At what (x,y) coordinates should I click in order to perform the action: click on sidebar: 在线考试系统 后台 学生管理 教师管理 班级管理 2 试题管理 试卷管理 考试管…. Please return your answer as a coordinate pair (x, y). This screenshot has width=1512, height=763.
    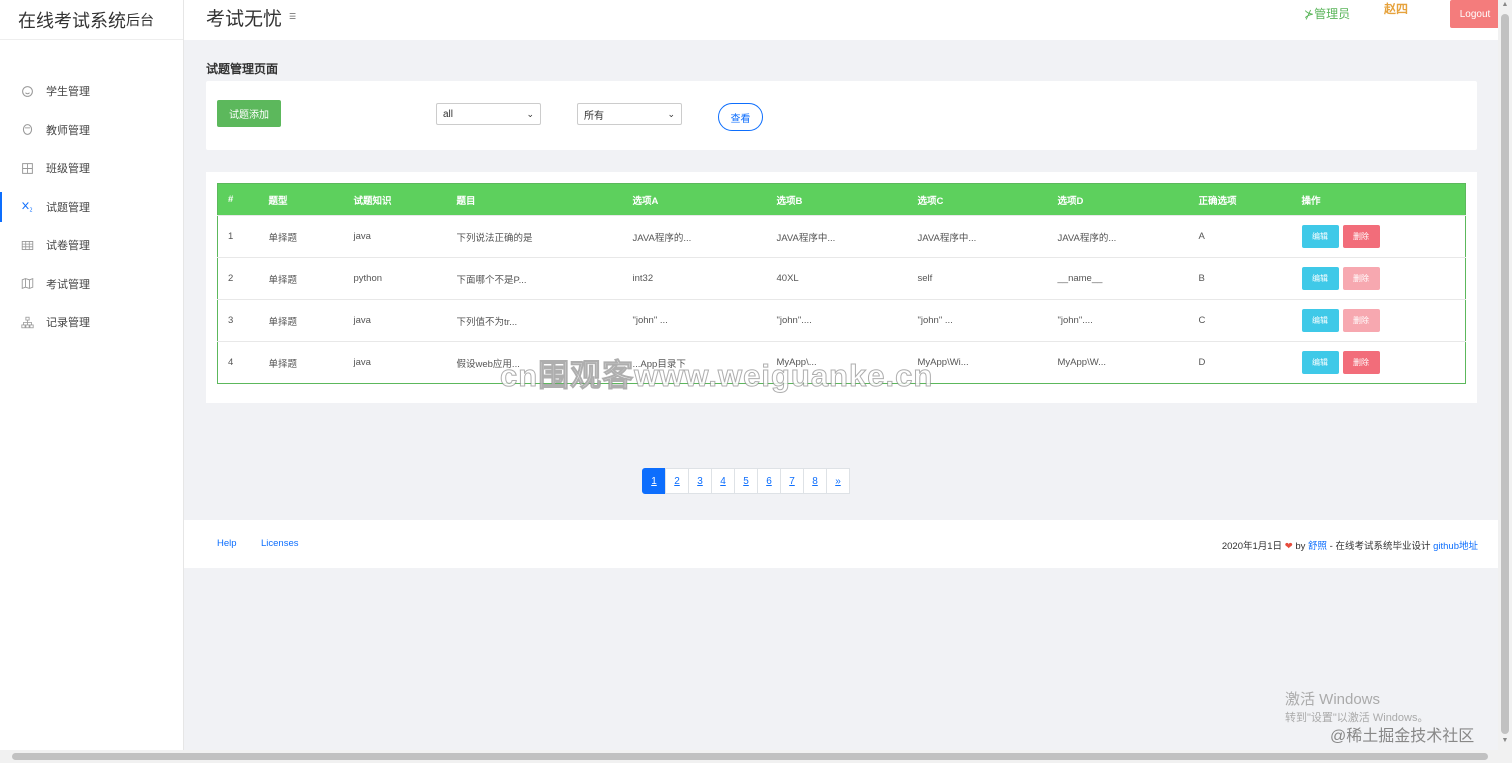
    Looking at the image, I should click on (92, 375).